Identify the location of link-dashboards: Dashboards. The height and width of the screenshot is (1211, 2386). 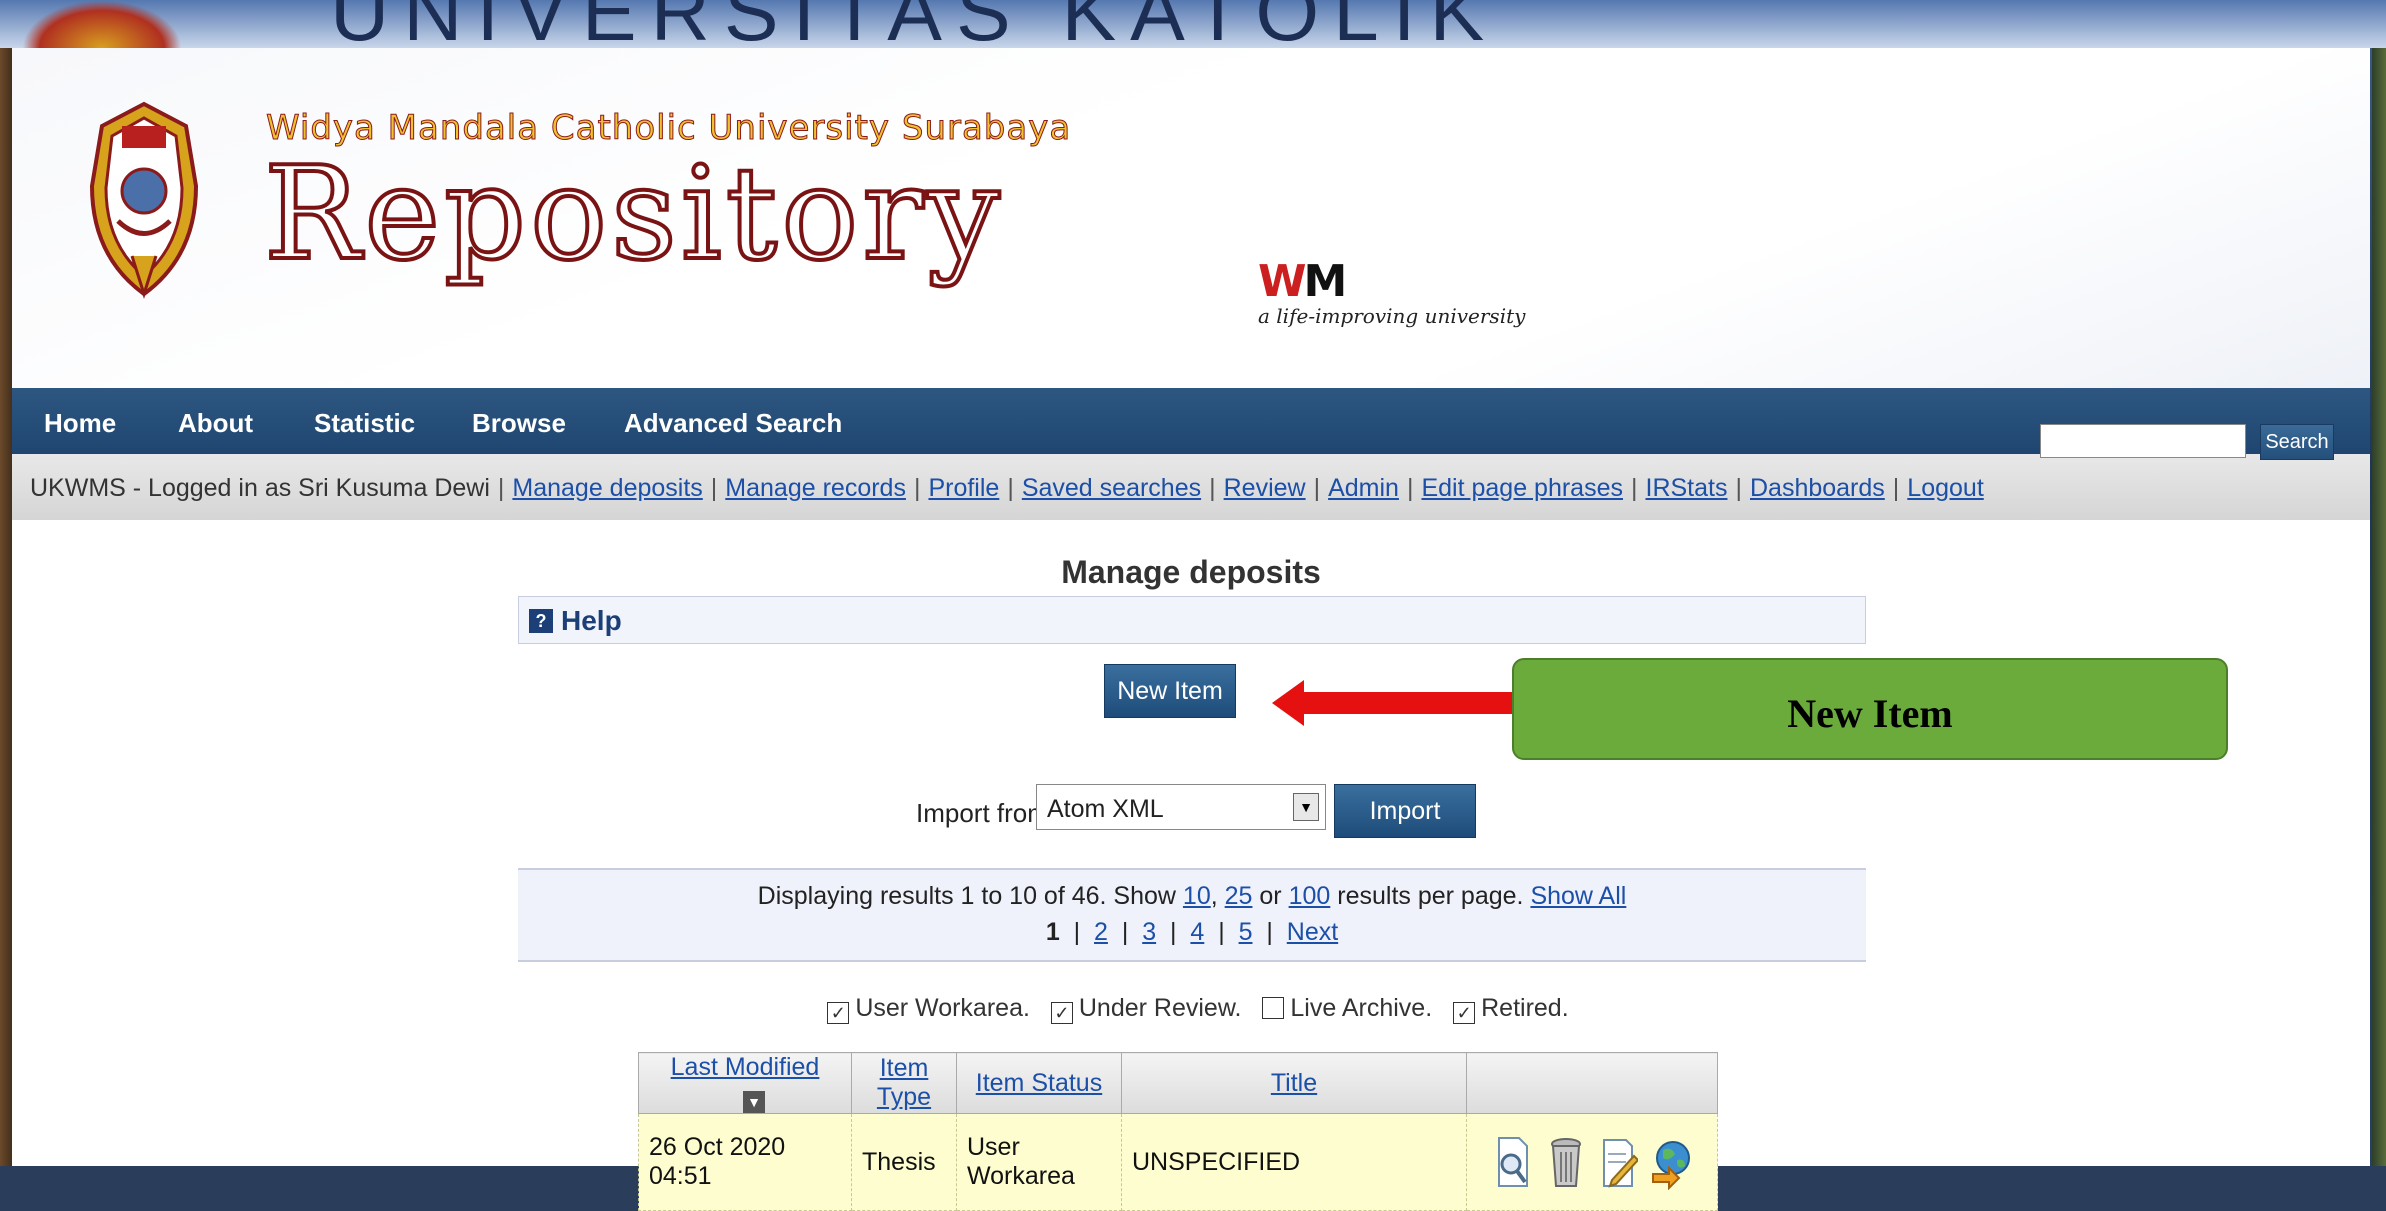
(1817, 488).